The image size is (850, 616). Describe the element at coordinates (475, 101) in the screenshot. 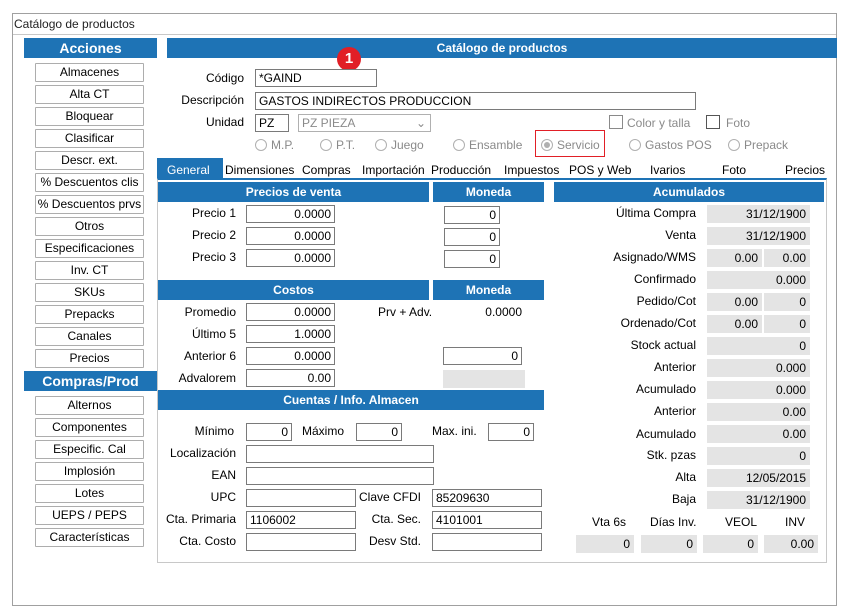

I see `descripcion-input: GASTOS INDIRECTOS PRODUCCION` at that location.